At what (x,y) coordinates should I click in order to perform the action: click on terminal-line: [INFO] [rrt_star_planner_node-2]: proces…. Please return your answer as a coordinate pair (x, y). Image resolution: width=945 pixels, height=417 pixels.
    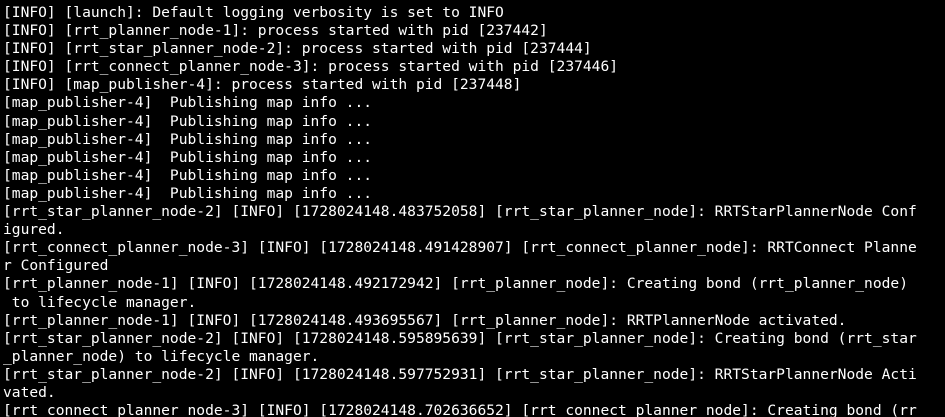
    Looking at the image, I should click on (297, 49).